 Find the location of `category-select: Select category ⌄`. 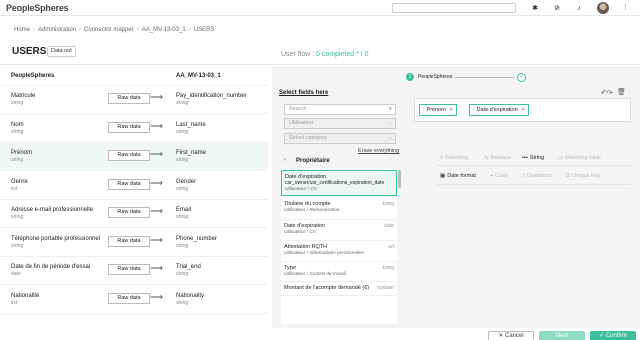

category-select: Select category ⌄ is located at coordinates (340, 138).